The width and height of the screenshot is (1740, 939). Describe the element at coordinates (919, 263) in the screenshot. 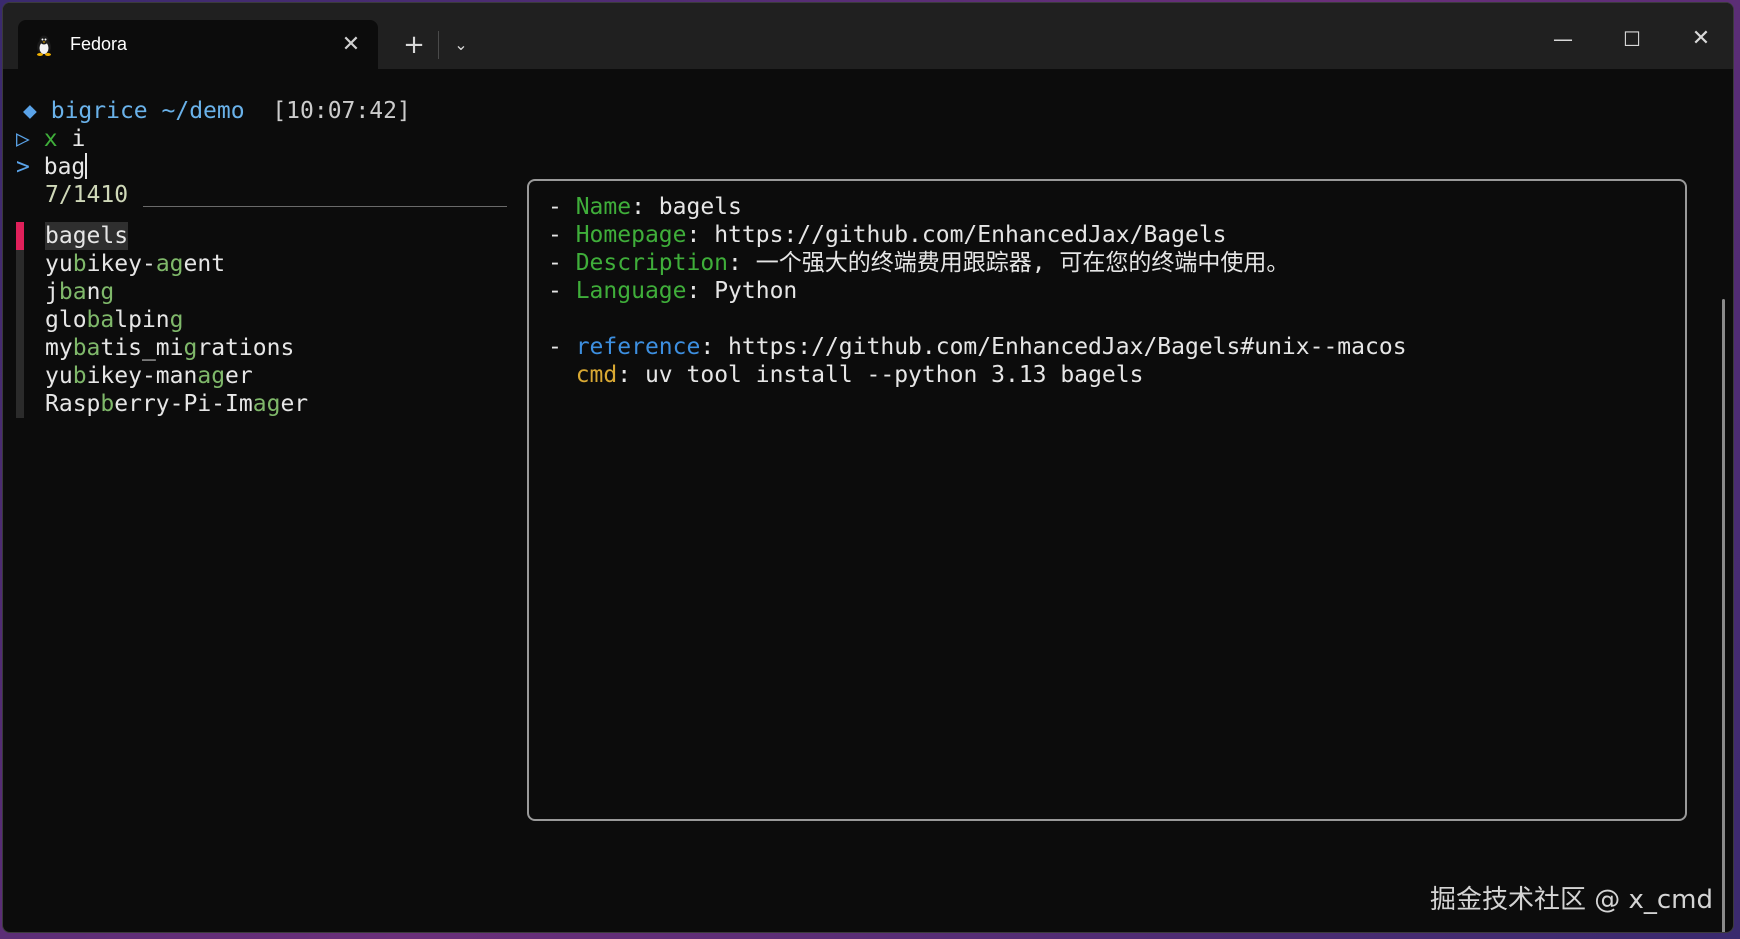

I see `preview-description: - Description: 一个强大的终端费用跟踪器, 可在您的终端中使用。` at that location.